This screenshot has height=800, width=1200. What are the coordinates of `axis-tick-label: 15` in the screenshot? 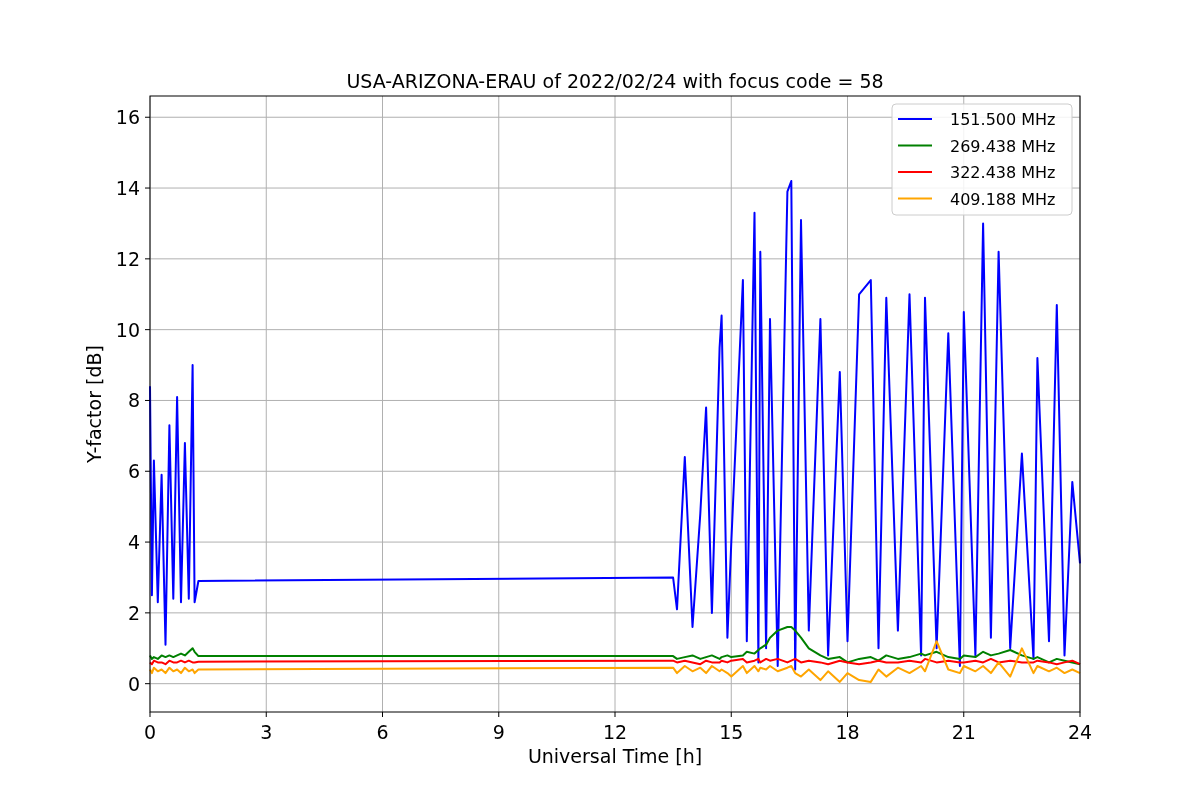 It's located at (731, 732).